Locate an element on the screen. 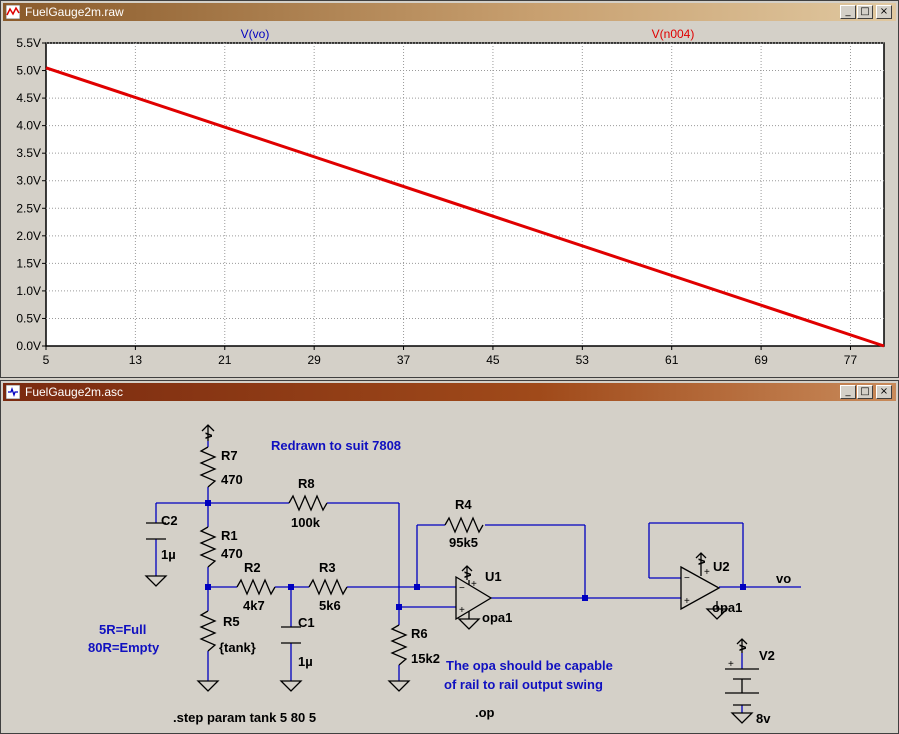 The image size is (899, 734). y-tick-label: 4.0V is located at coordinates (28, 126).